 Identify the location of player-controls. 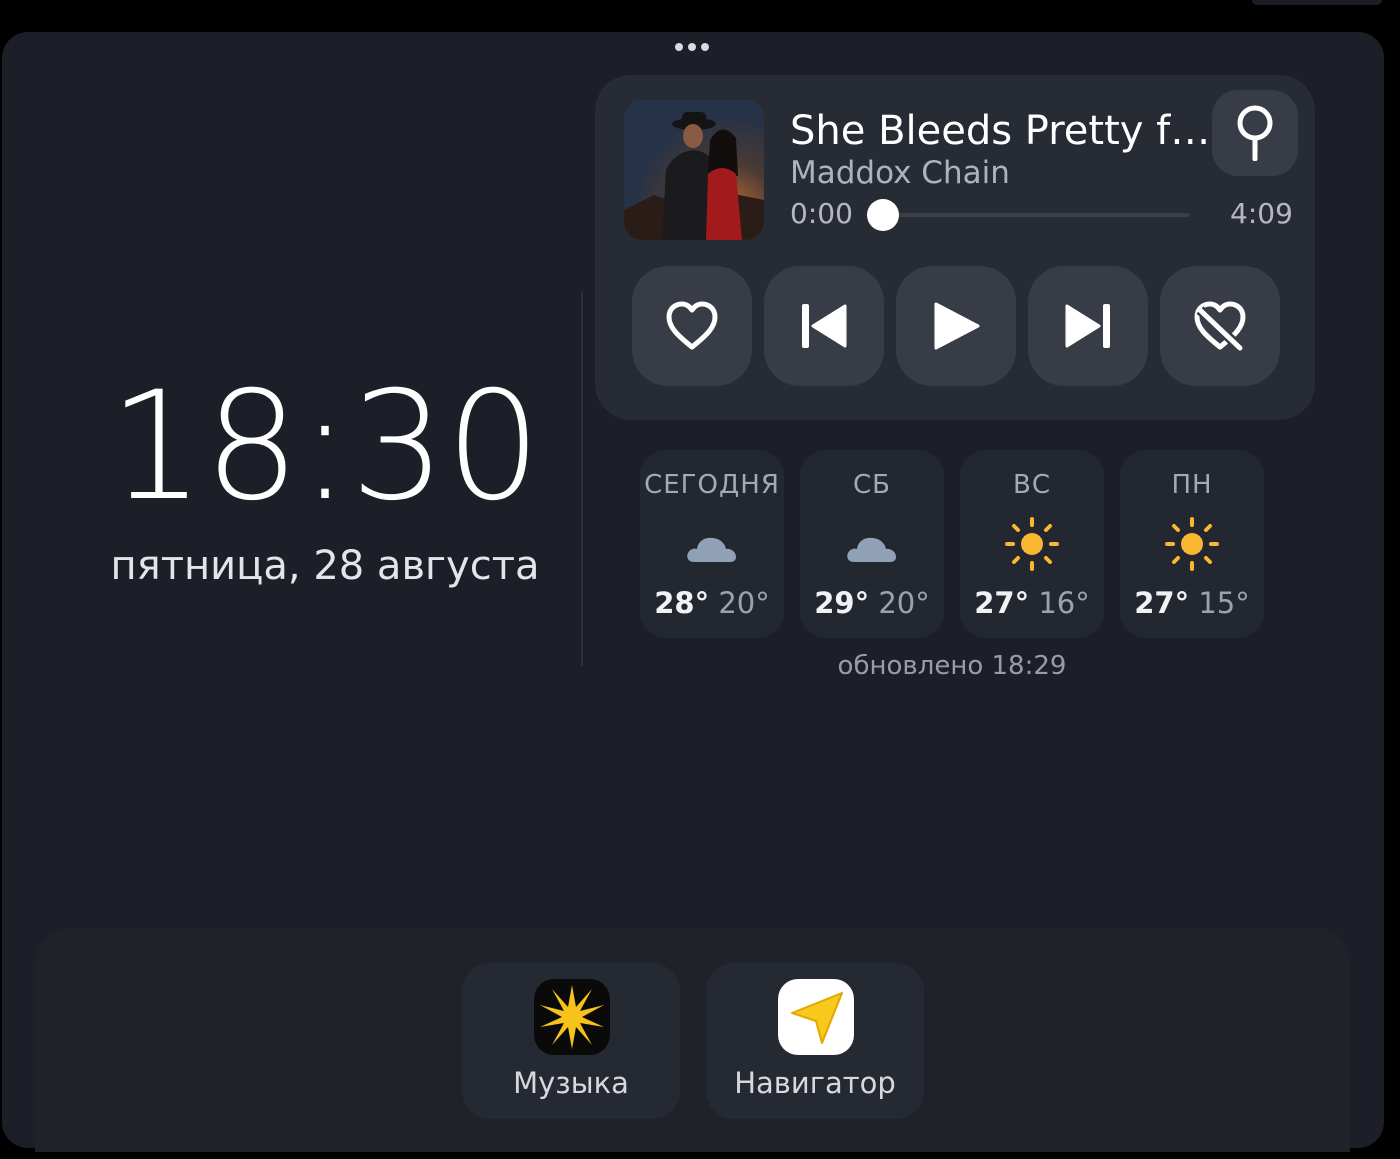
(956, 326).